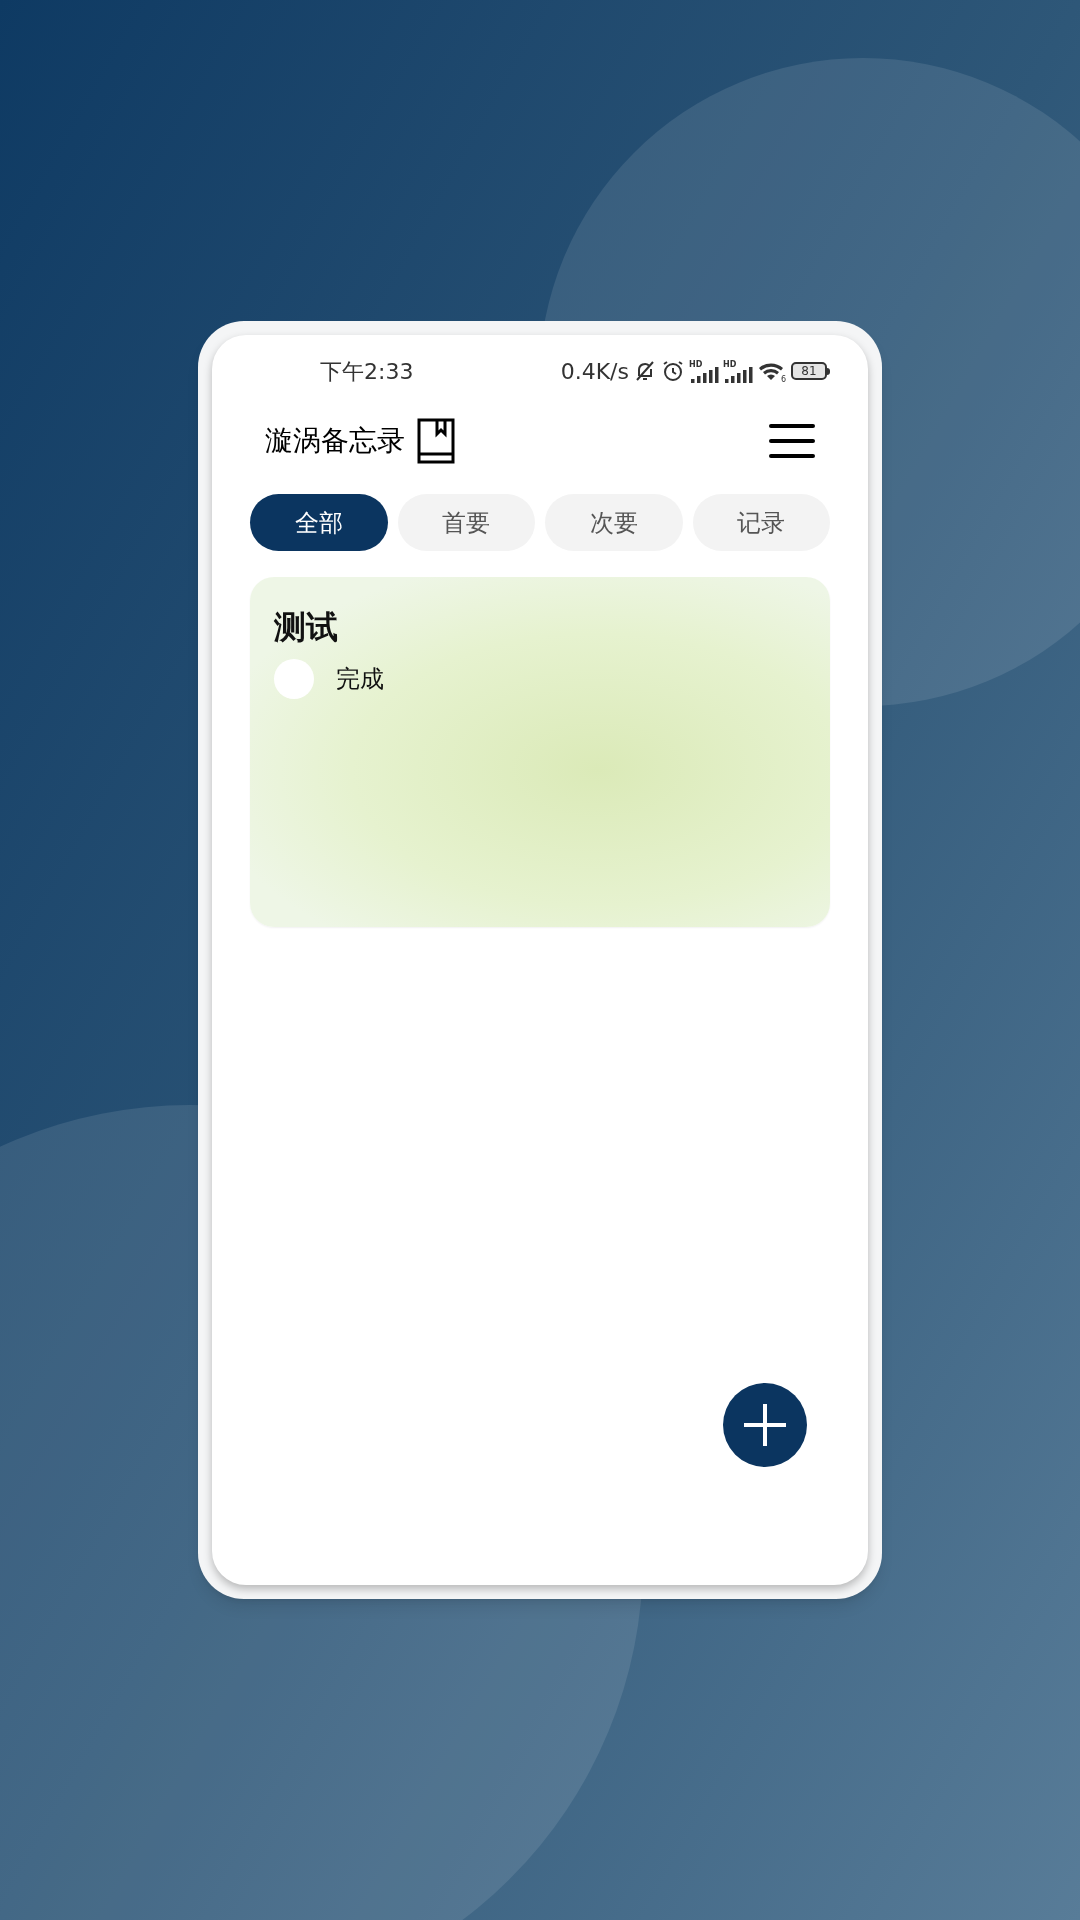 This screenshot has height=1920, width=1080. Describe the element at coordinates (810, 371) in the screenshot. I see `battery-icon: 81` at that location.